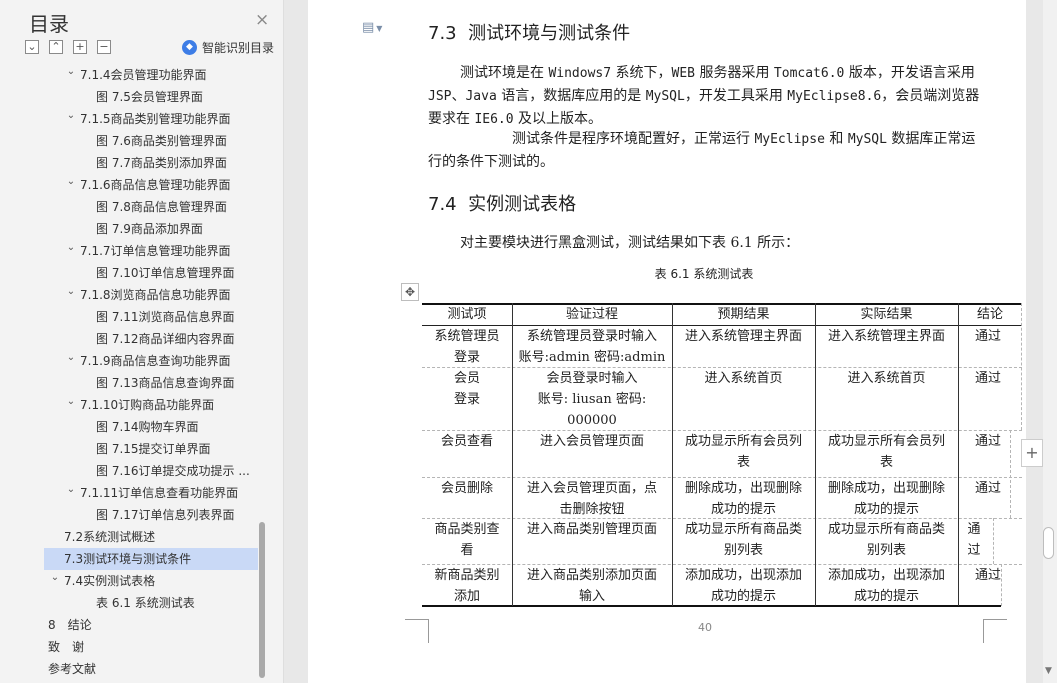 Image resolution: width=1057 pixels, height=683 pixels. Describe the element at coordinates (743, 596) in the screenshot. I see `expected-cell-line: 成功的提示` at that location.